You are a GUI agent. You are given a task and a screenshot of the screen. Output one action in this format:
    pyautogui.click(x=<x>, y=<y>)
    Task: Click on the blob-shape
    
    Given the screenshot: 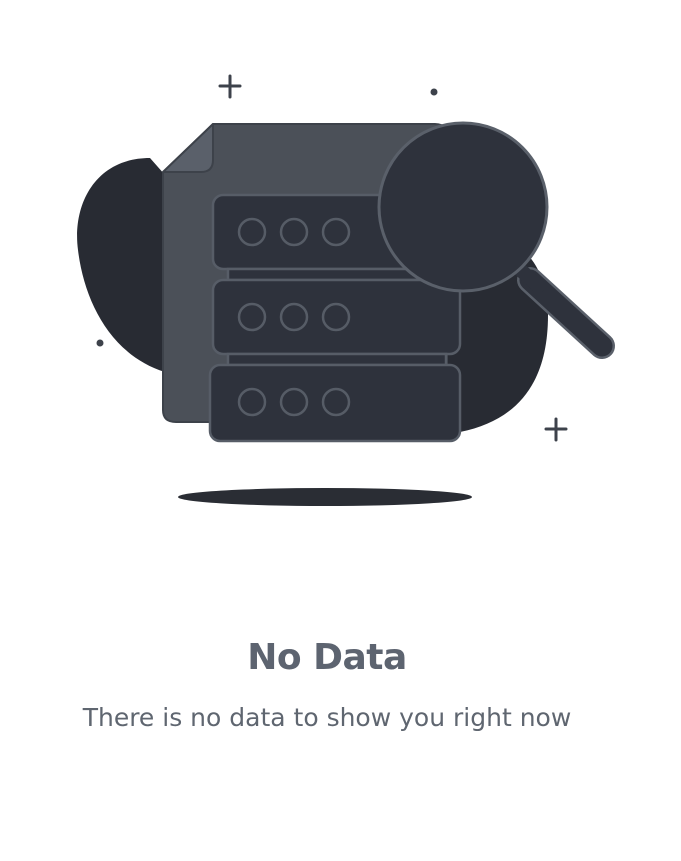 What is the action you would take?
    pyautogui.click(x=121, y=265)
    